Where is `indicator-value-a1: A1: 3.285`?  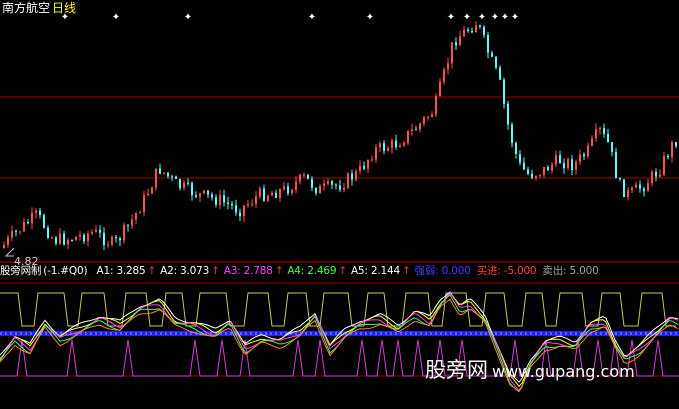 indicator-value-a1: A1: 3.285 is located at coordinates (121, 271).